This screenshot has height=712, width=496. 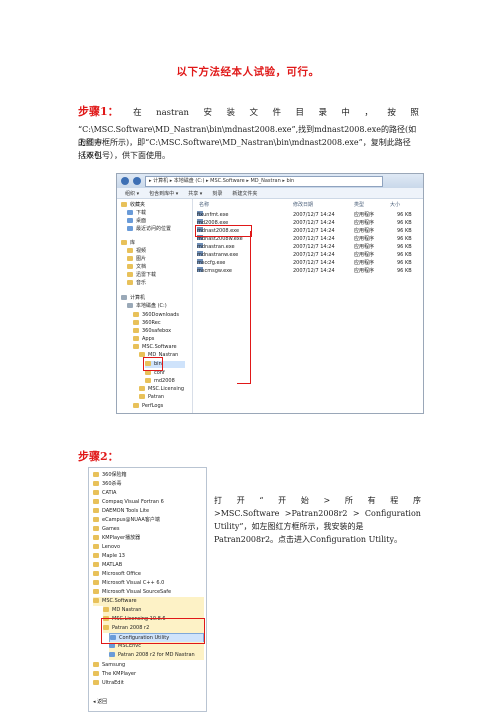 I want to click on nav-folder-conf: conf, so click(x=155, y=373).